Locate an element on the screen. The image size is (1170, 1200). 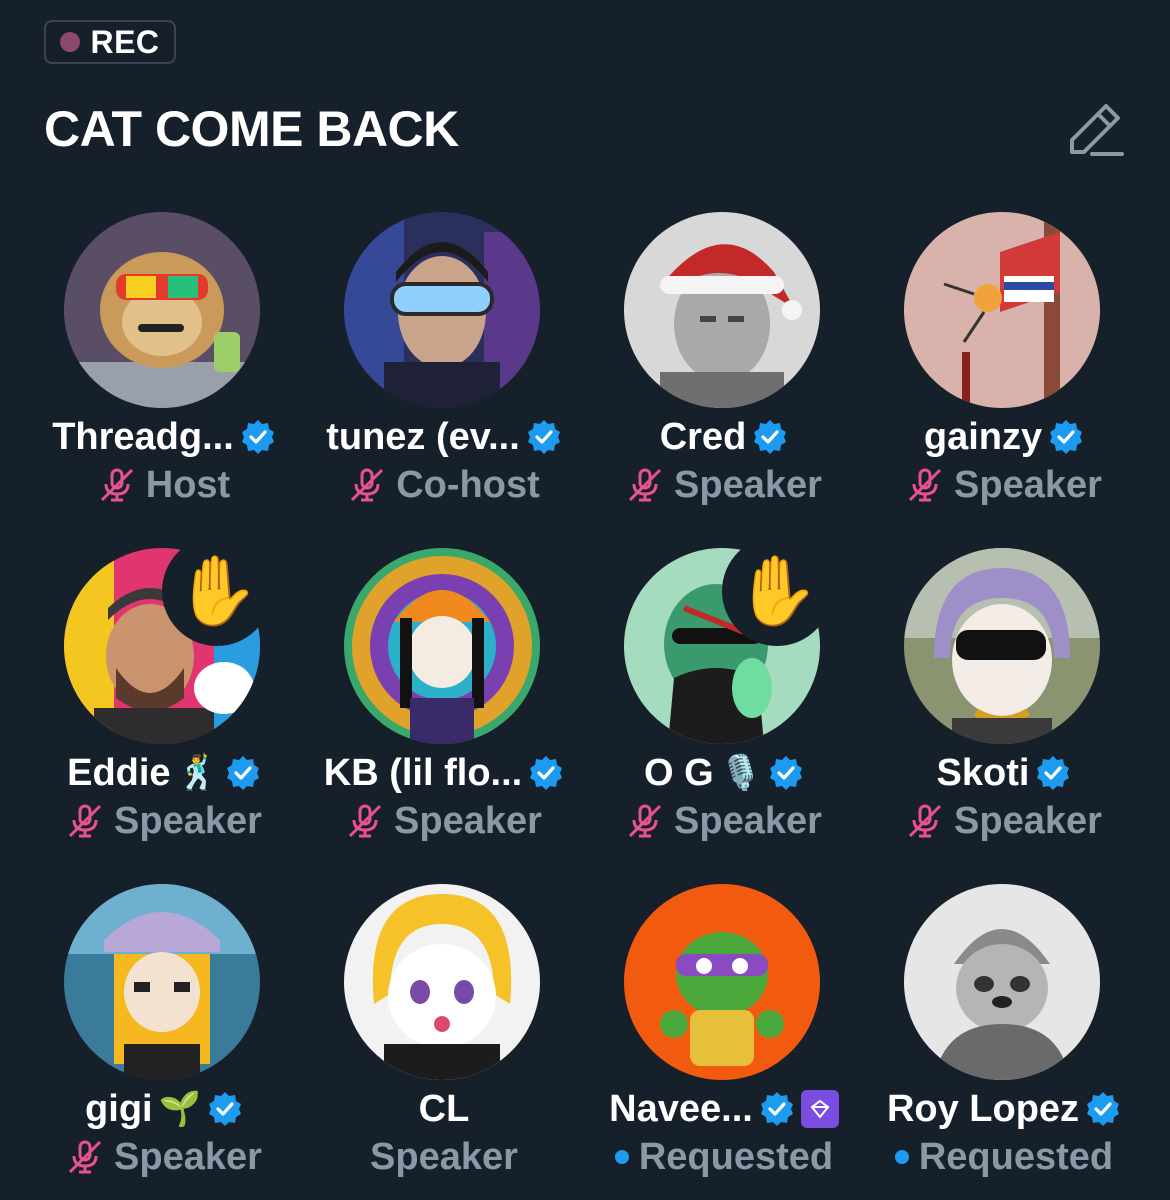
participant-name: CL is located at coordinates (444, 1108).